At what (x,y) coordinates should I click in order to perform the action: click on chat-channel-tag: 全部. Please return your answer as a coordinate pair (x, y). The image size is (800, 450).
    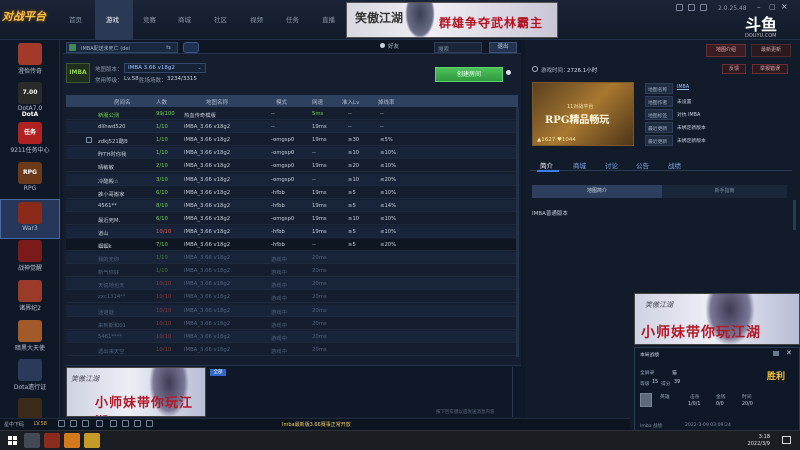
    Looking at the image, I should click on (218, 372).